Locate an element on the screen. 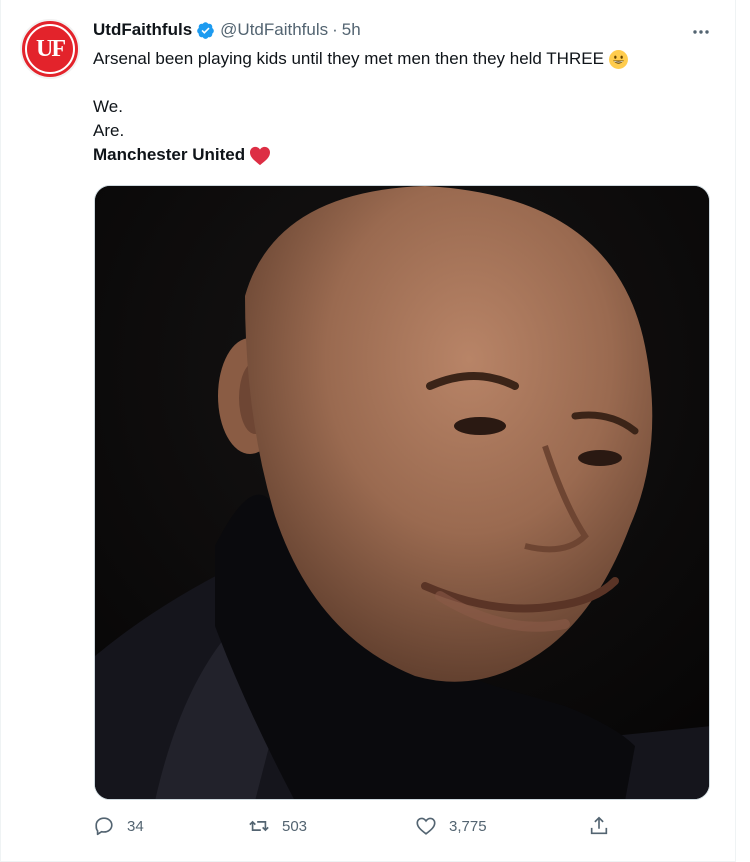 Image resolution: width=750 pixels, height=862 pixels. avatar: UF is located at coordinates (50, 49).